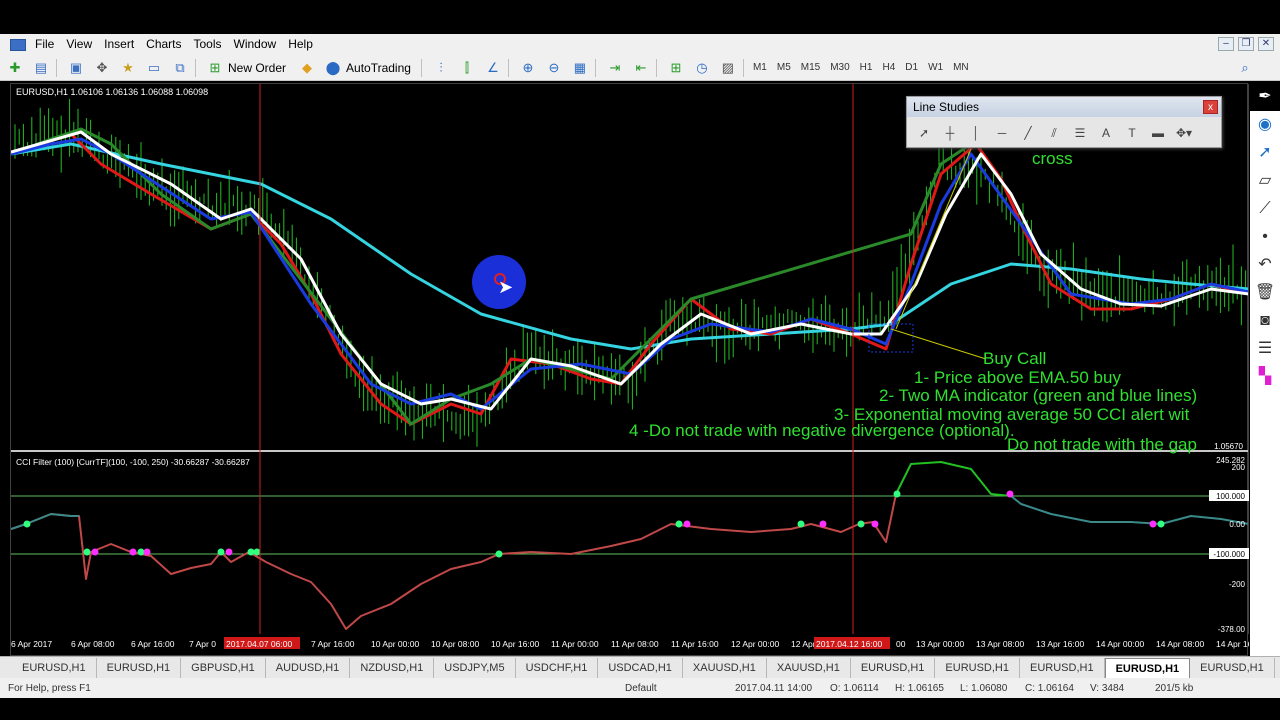  Describe the element at coordinates (257, 68) in the screenshot. I see `new-order-button: New Order` at that location.